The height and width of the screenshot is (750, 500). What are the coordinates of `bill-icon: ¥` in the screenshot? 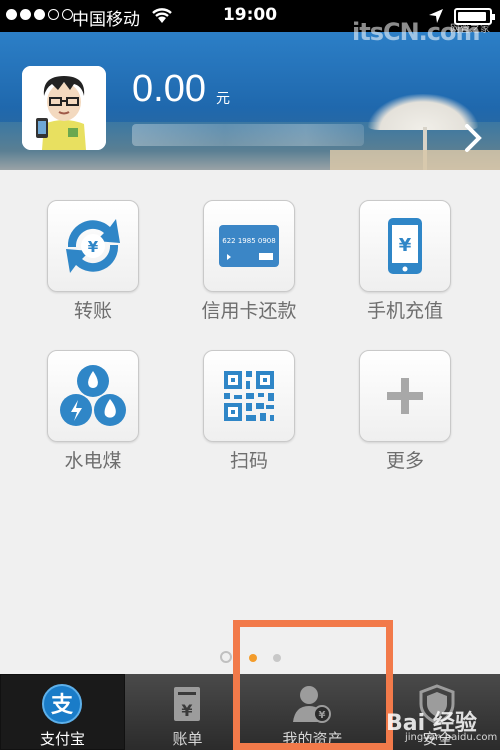 It's located at (187, 704).